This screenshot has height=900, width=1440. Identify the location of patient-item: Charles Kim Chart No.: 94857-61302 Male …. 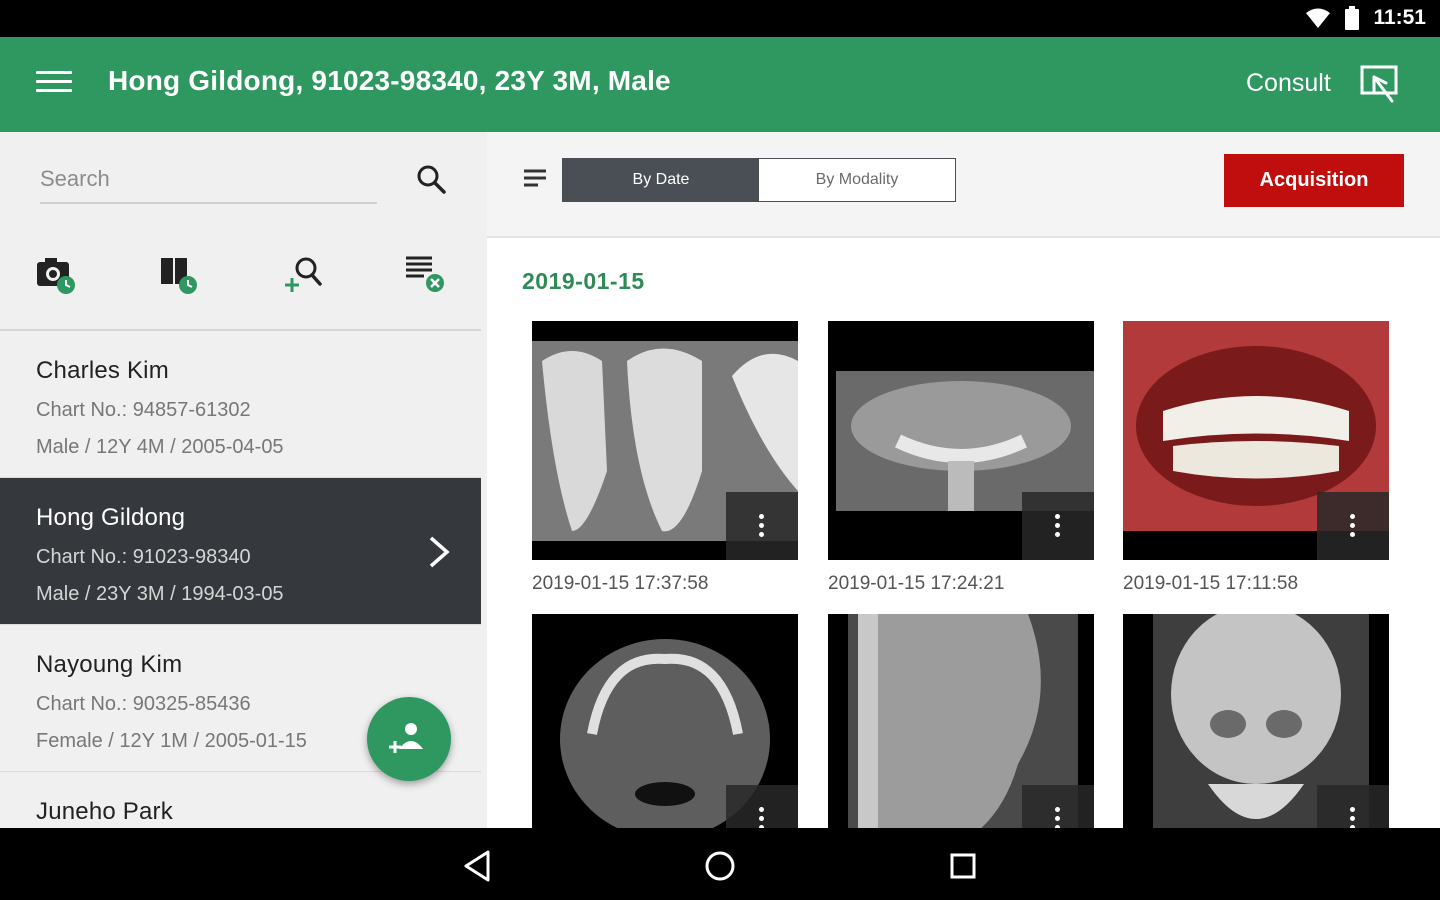
(240, 404).